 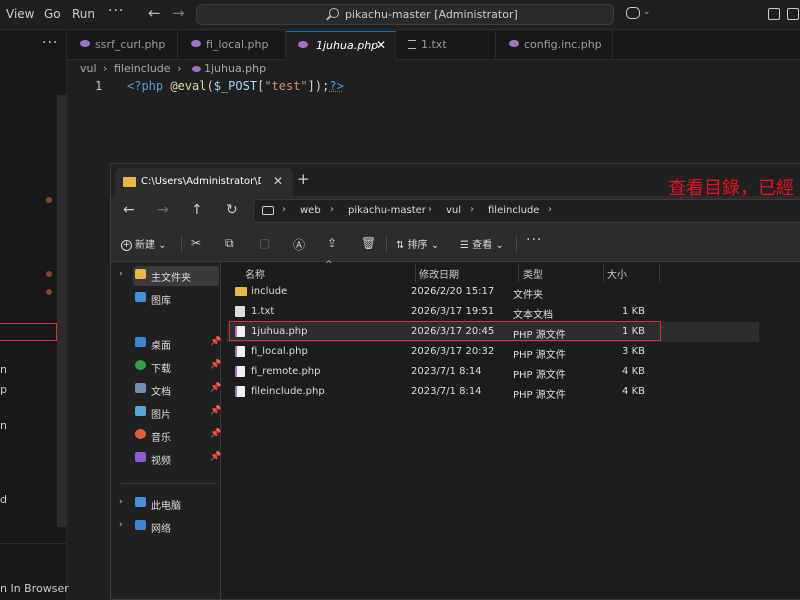 I want to click on new-tab-icon: +, so click(x=303, y=179).